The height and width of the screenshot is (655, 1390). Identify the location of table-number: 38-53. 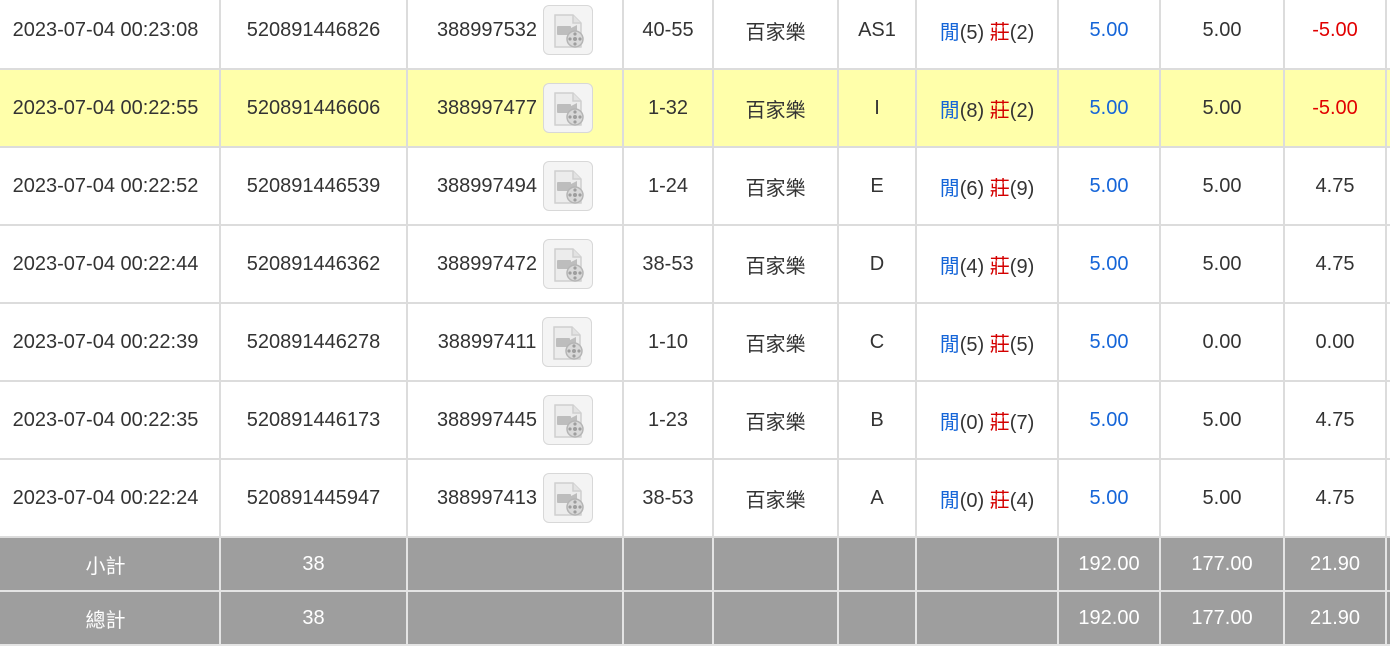
(668, 497).